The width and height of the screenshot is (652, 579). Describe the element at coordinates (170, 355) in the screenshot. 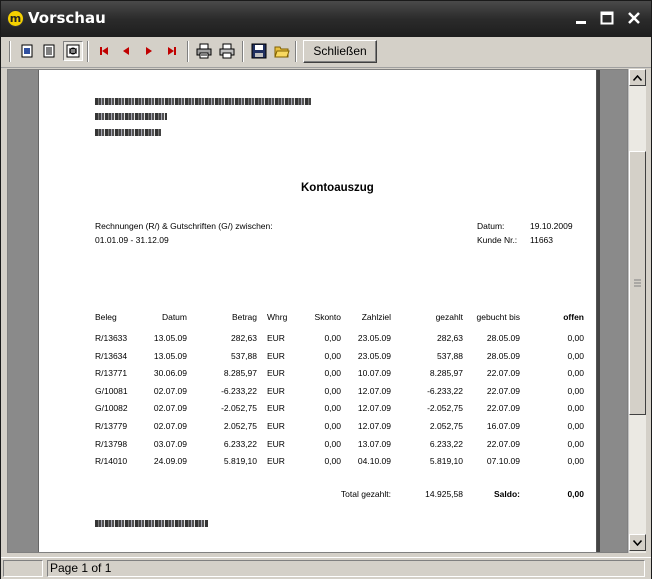

I see `table-cell: 13.05.09` at that location.